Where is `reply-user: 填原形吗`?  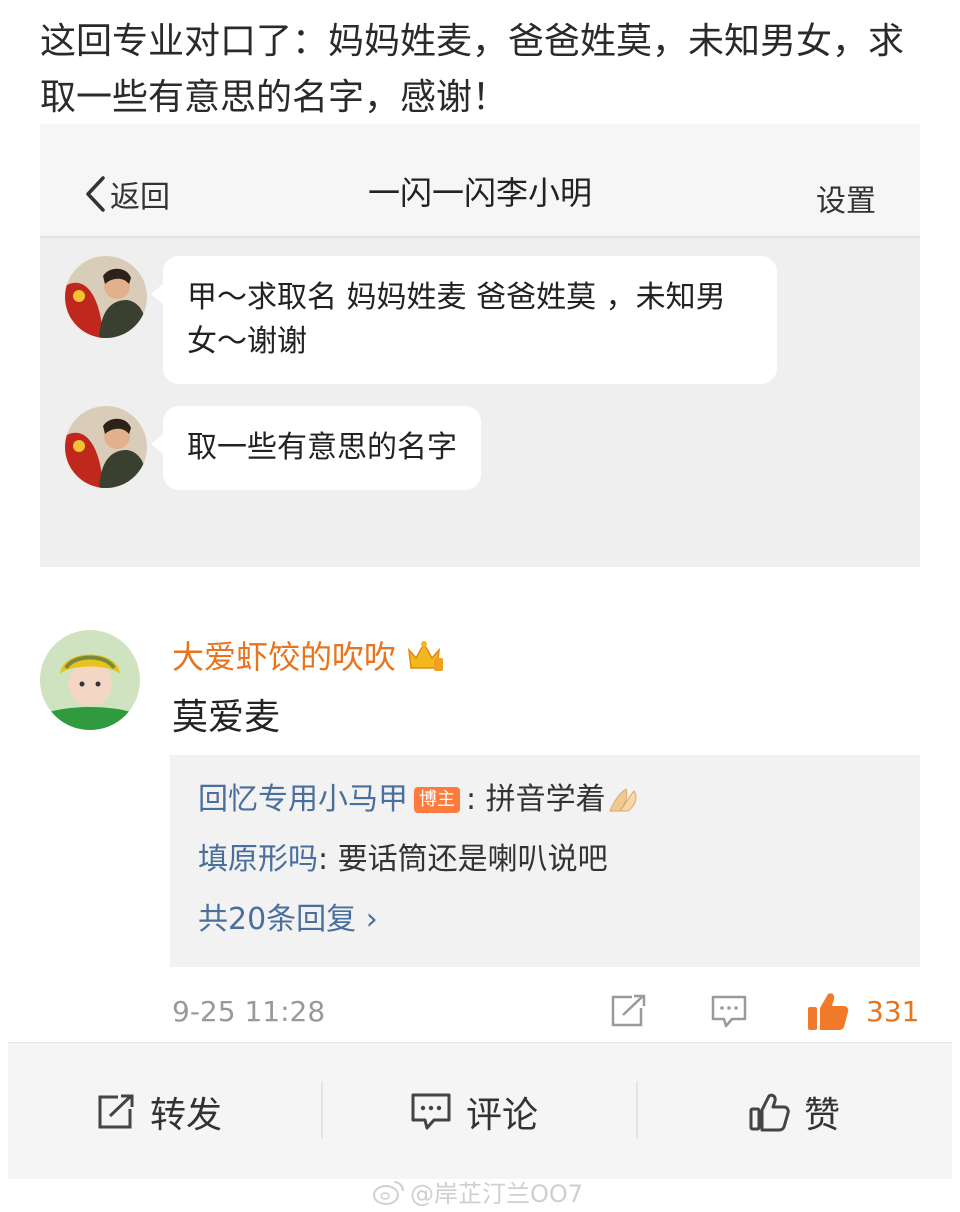 reply-user: 填原形吗 is located at coordinates (258, 860).